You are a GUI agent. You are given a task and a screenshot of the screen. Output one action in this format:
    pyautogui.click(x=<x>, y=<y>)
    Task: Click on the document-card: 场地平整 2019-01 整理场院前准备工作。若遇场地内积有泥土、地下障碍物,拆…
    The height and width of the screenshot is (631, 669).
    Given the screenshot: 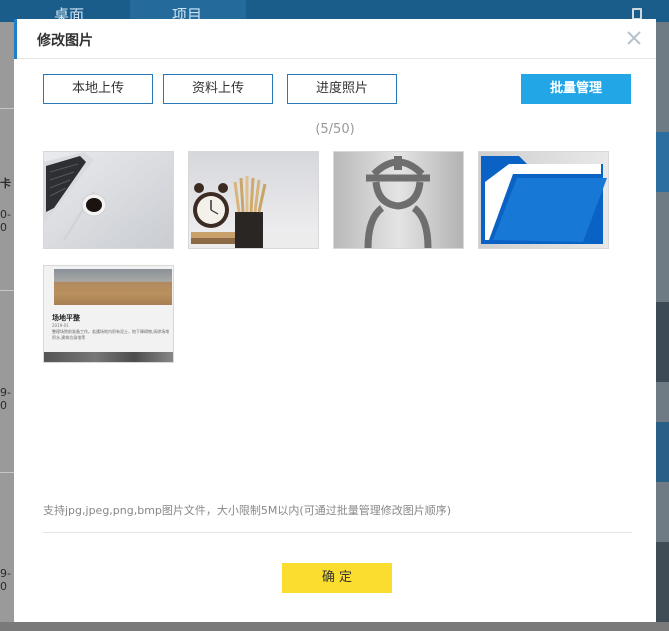 What is the action you would take?
    pyautogui.click(x=108, y=314)
    